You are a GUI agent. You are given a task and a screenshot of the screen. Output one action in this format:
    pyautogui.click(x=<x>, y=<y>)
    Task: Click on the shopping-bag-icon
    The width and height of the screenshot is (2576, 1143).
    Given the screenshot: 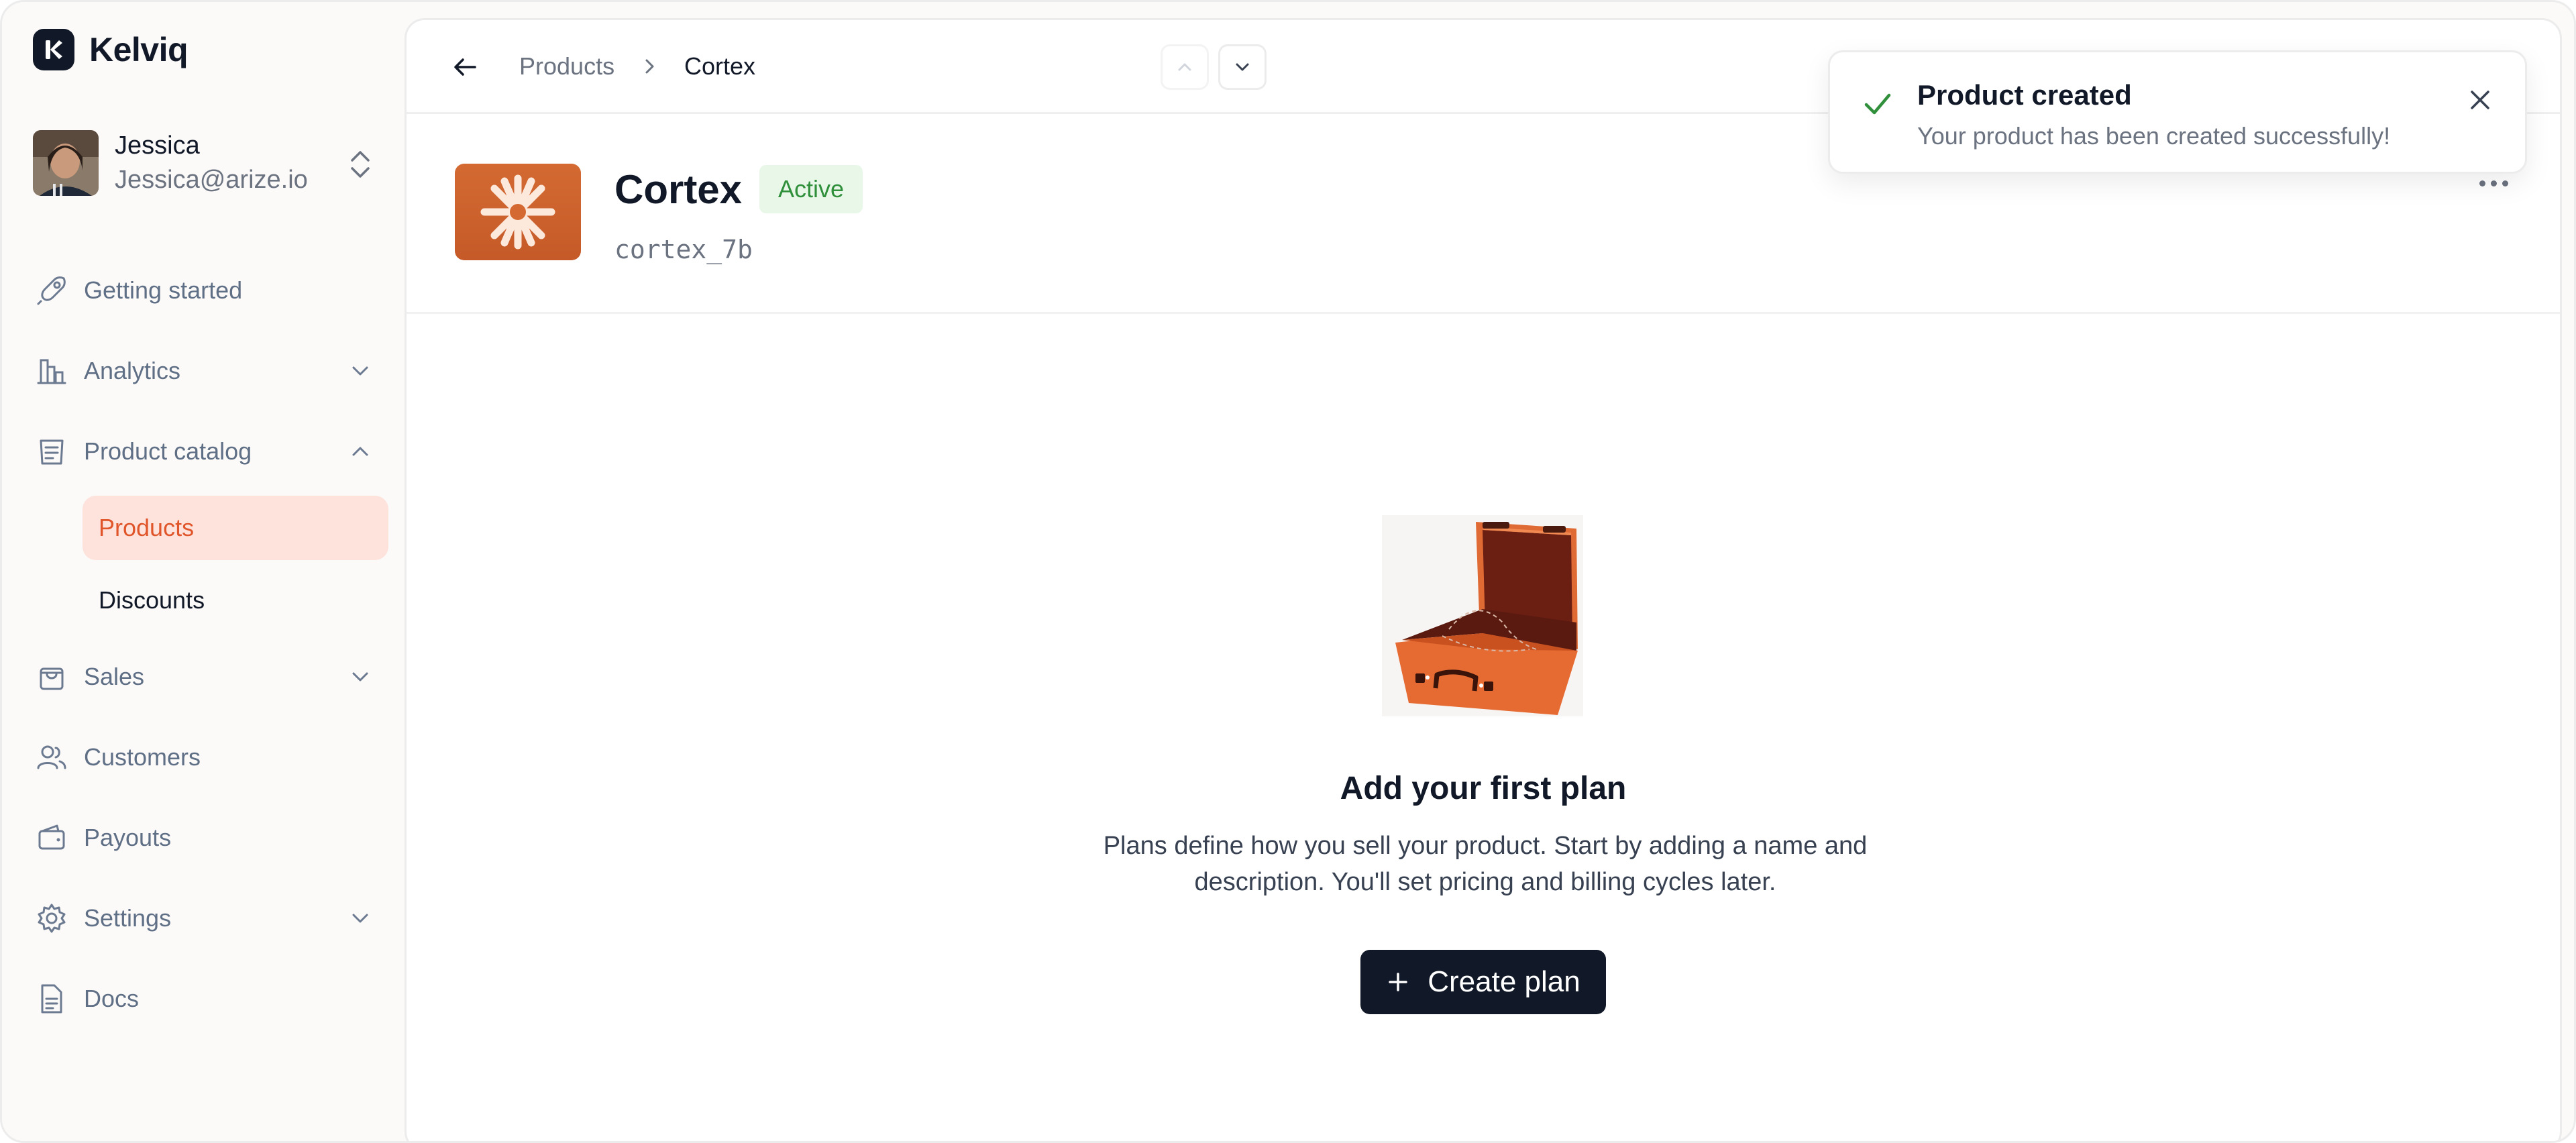 What is the action you would take?
    pyautogui.click(x=52, y=679)
    